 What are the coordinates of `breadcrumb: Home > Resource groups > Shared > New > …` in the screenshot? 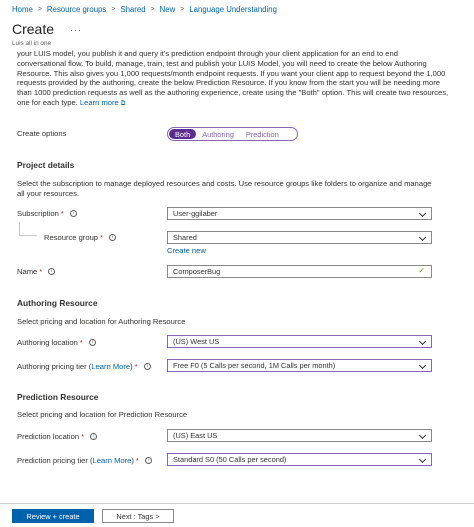 It's located at (144, 9).